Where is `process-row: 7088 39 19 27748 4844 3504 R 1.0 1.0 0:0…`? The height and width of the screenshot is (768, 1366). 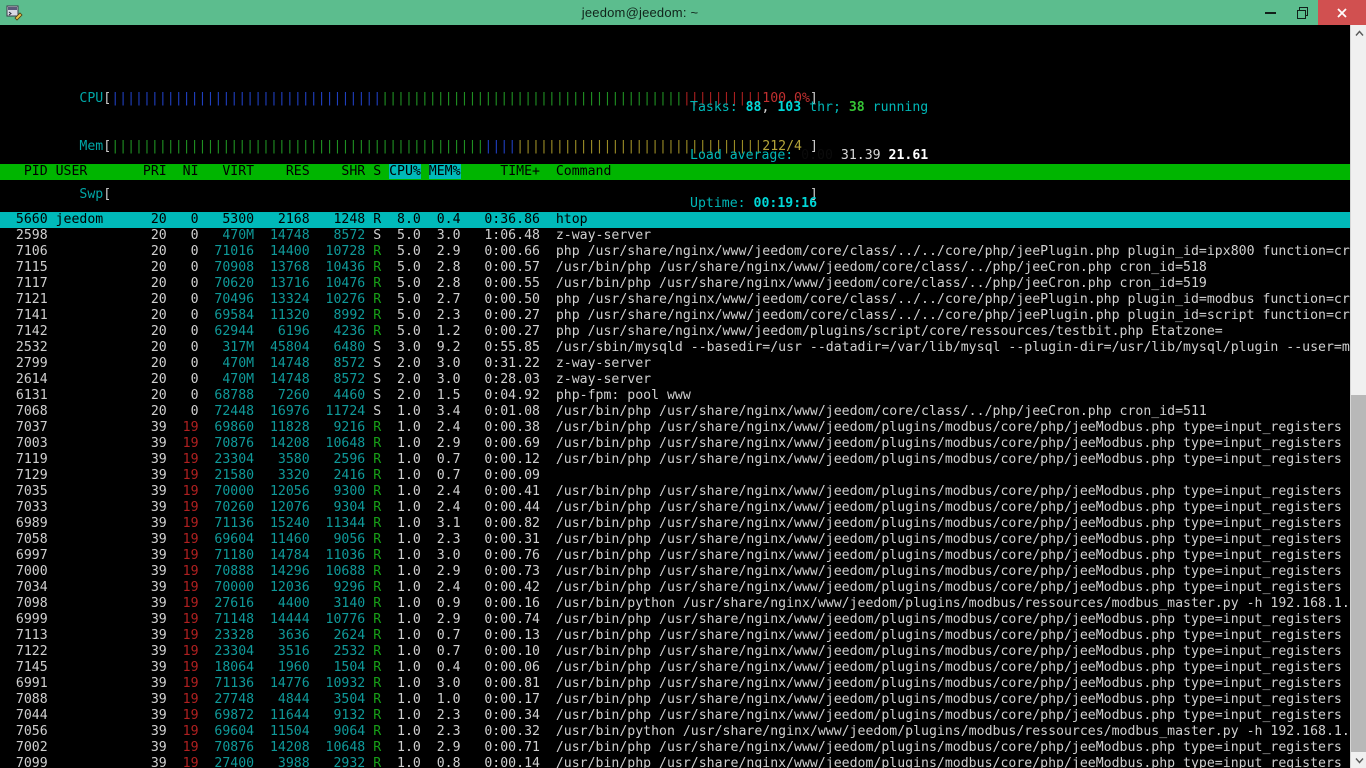 process-row: 7088 39 19 27748 4844 3504 R 1.0 1.0 0:0… is located at coordinates (675, 700).